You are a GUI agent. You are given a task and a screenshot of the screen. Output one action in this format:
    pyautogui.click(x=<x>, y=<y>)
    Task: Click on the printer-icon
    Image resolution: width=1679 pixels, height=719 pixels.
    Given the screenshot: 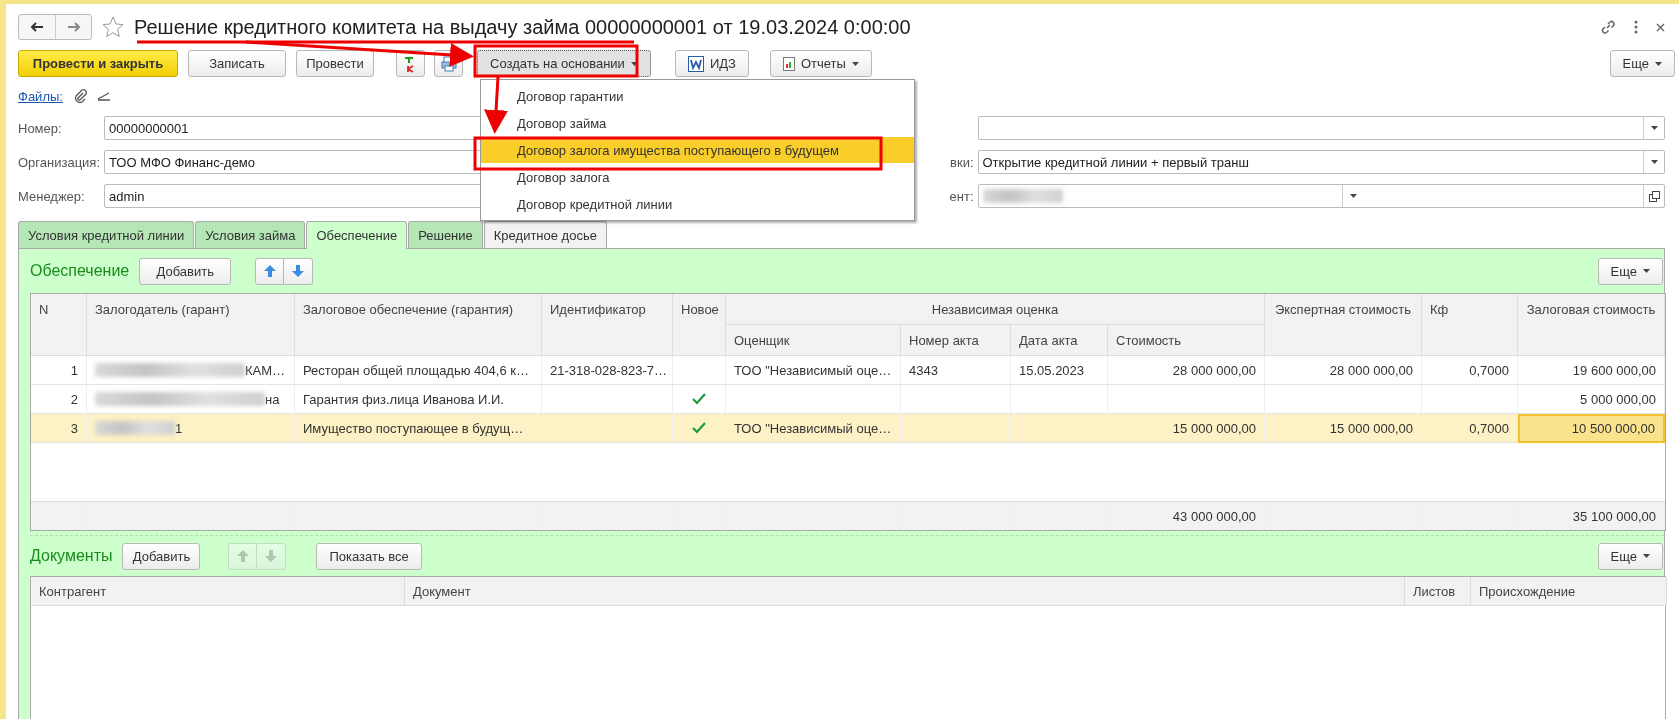 What is the action you would take?
    pyautogui.click(x=448, y=63)
    